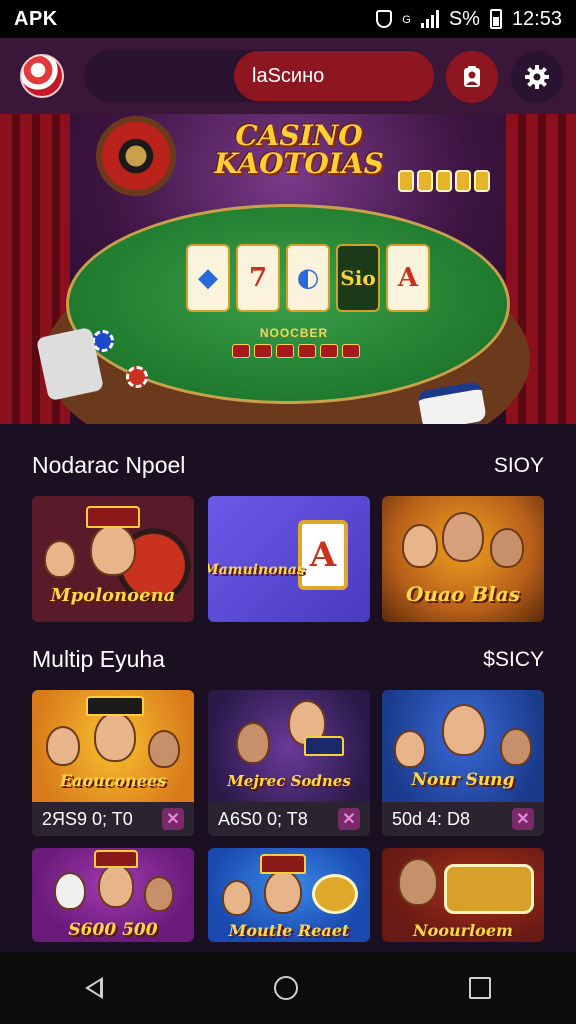 The width and height of the screenshot is (576, 1024). What do you see at coordinates (519, 466) in the screenshot?
I see `section-more-link-1: SIOY` at bounding box center [519, 466].